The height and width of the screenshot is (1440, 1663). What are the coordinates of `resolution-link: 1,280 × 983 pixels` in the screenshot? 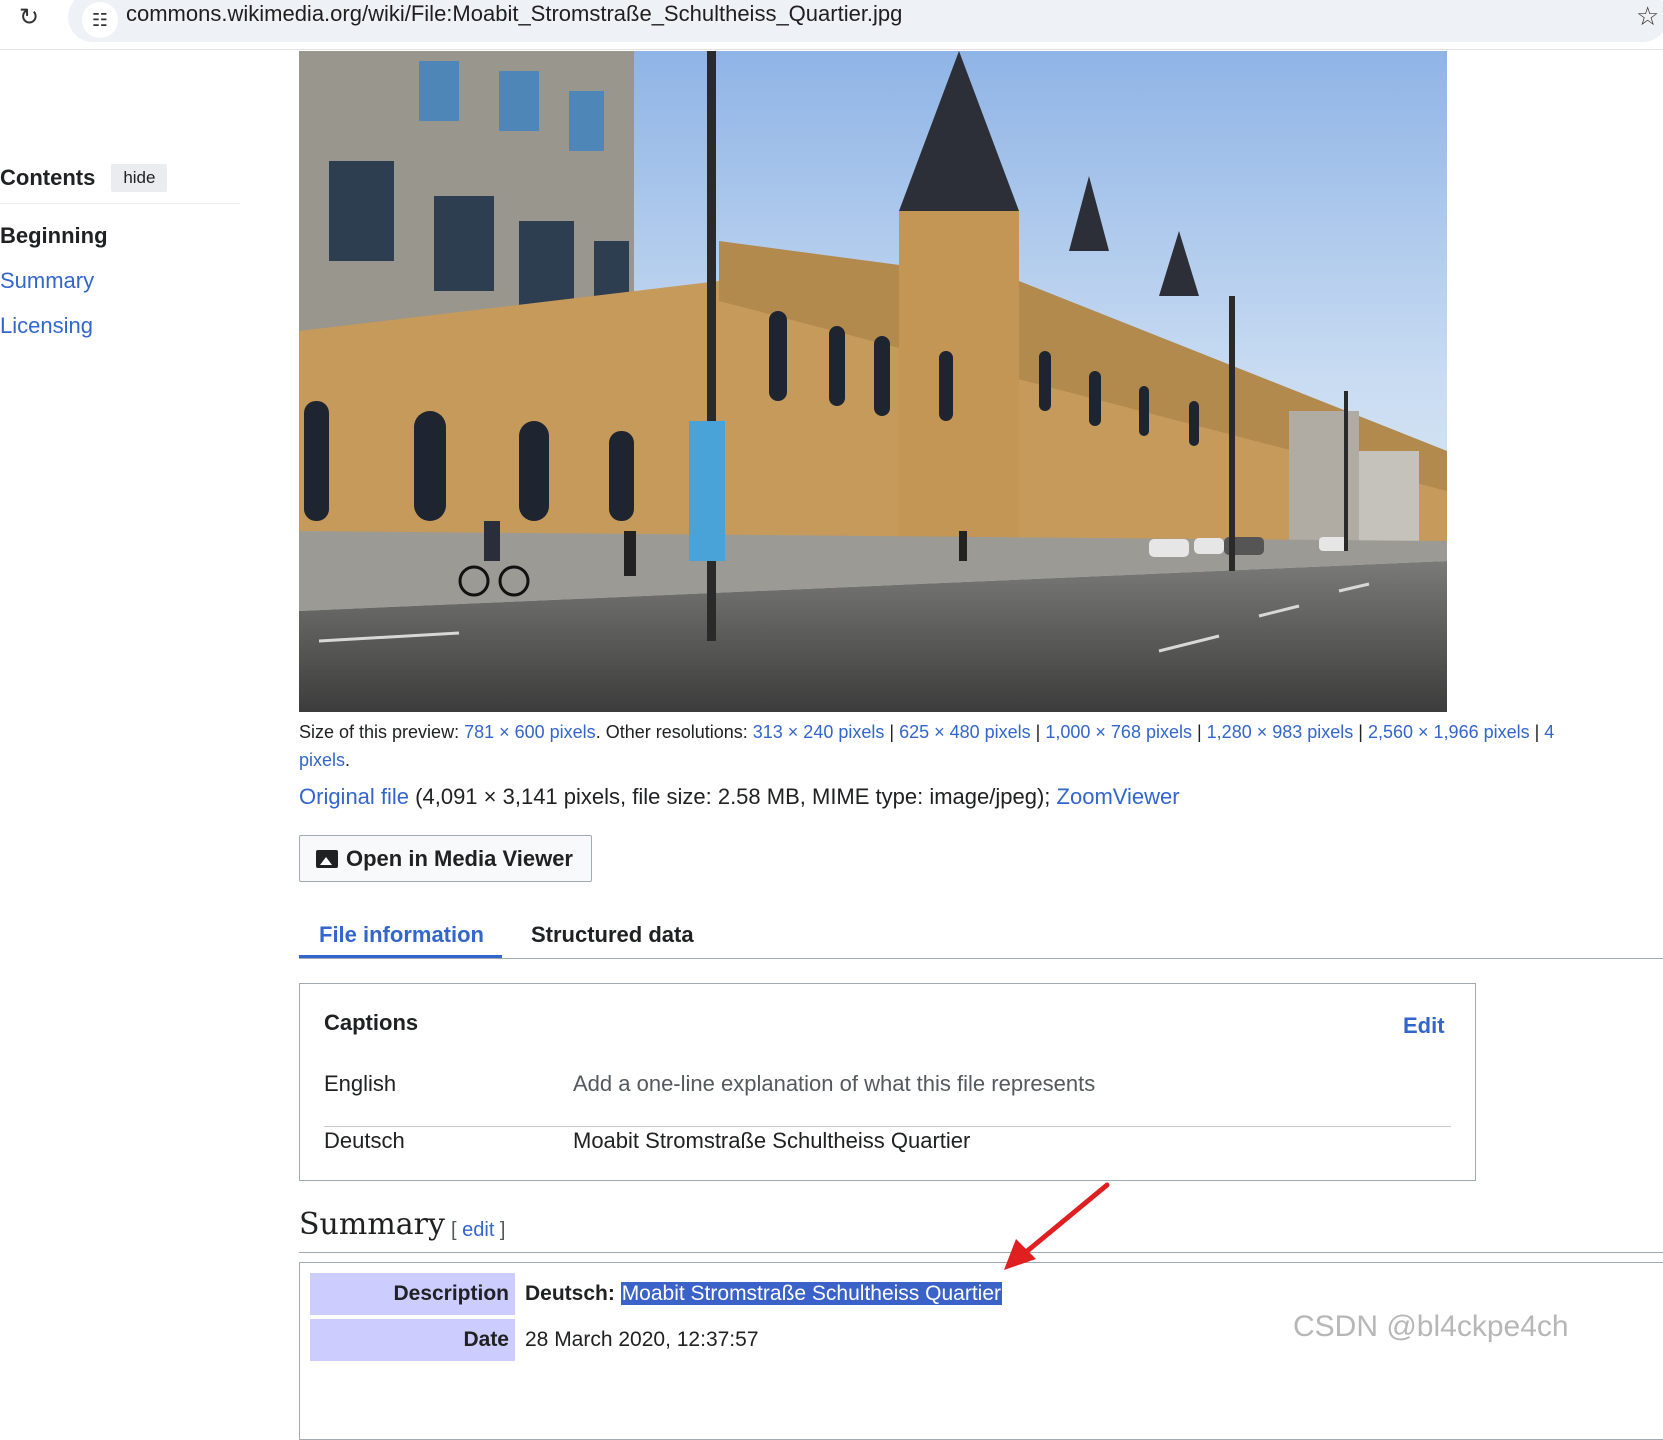 It's located at (1280, 732).